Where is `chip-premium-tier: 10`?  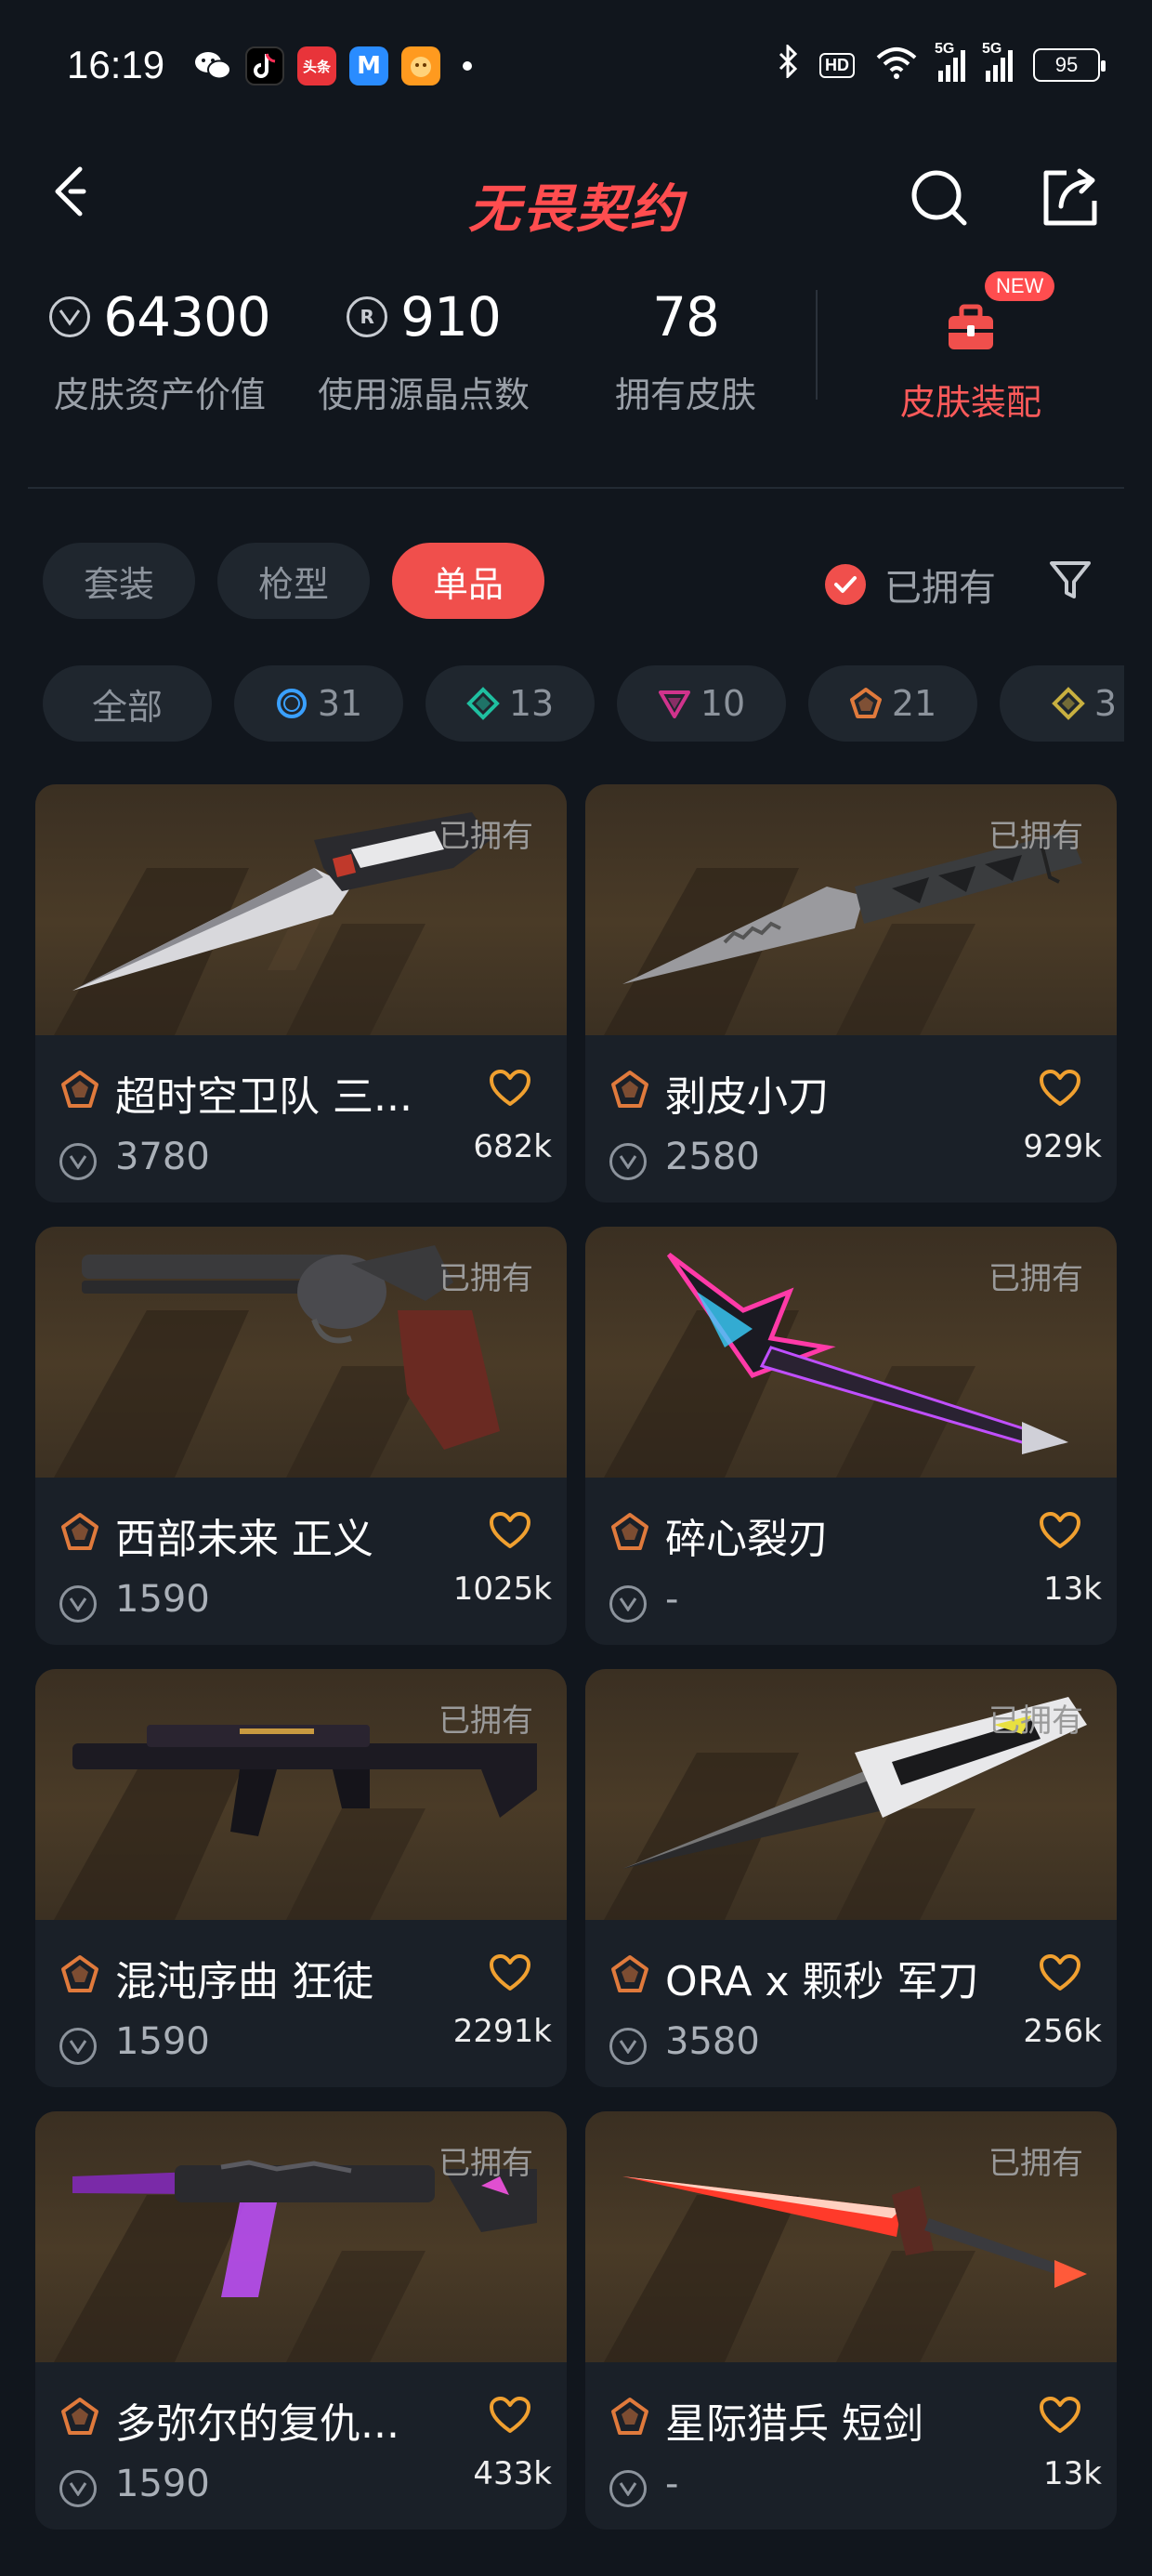 chip-premium-tier: 10 is located at coordinates (701, 703).